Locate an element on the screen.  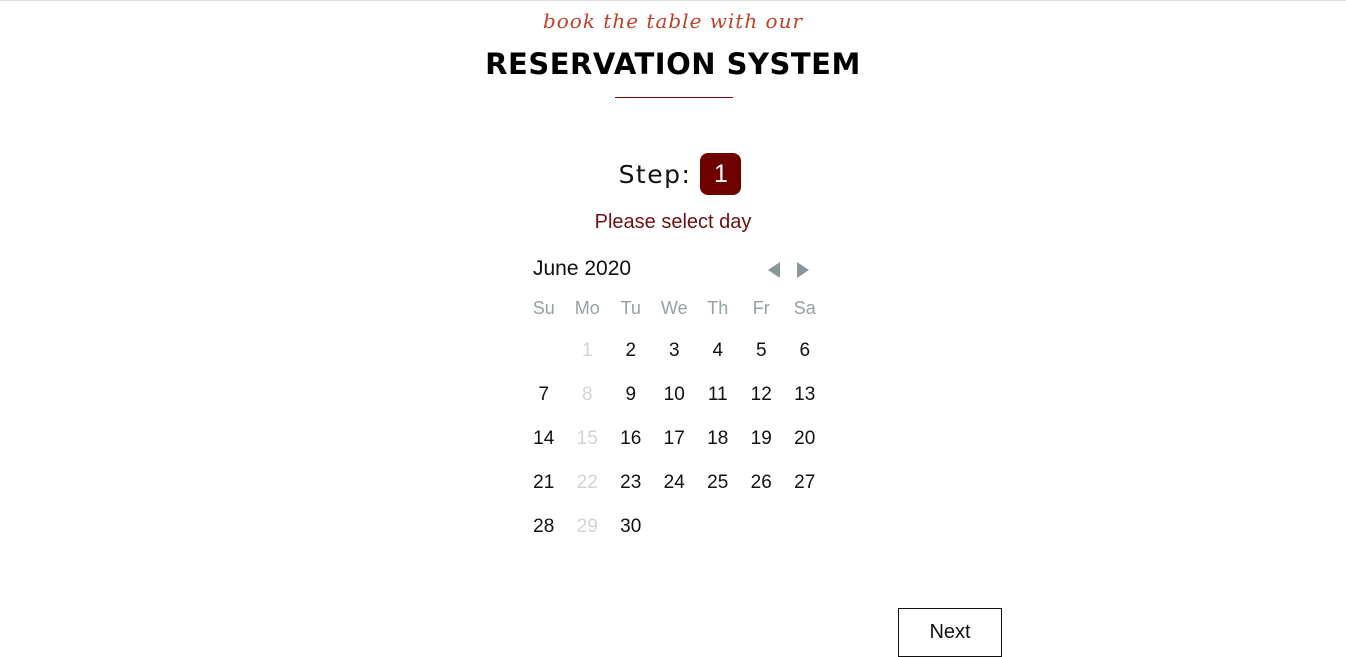
calendar-day: 4 is located at coordinates (718, 351).